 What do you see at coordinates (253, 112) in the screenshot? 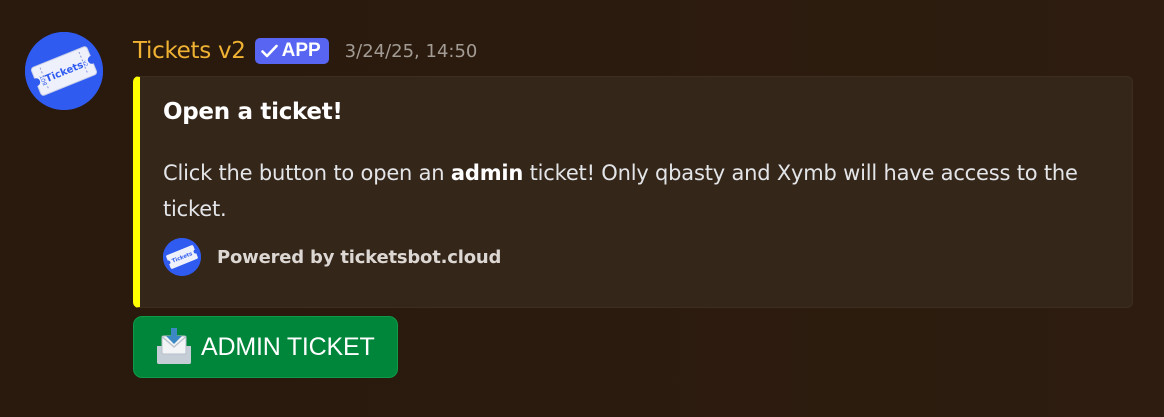
I see `embed-title: Open a ticket!` at bounding box center [253, 112].